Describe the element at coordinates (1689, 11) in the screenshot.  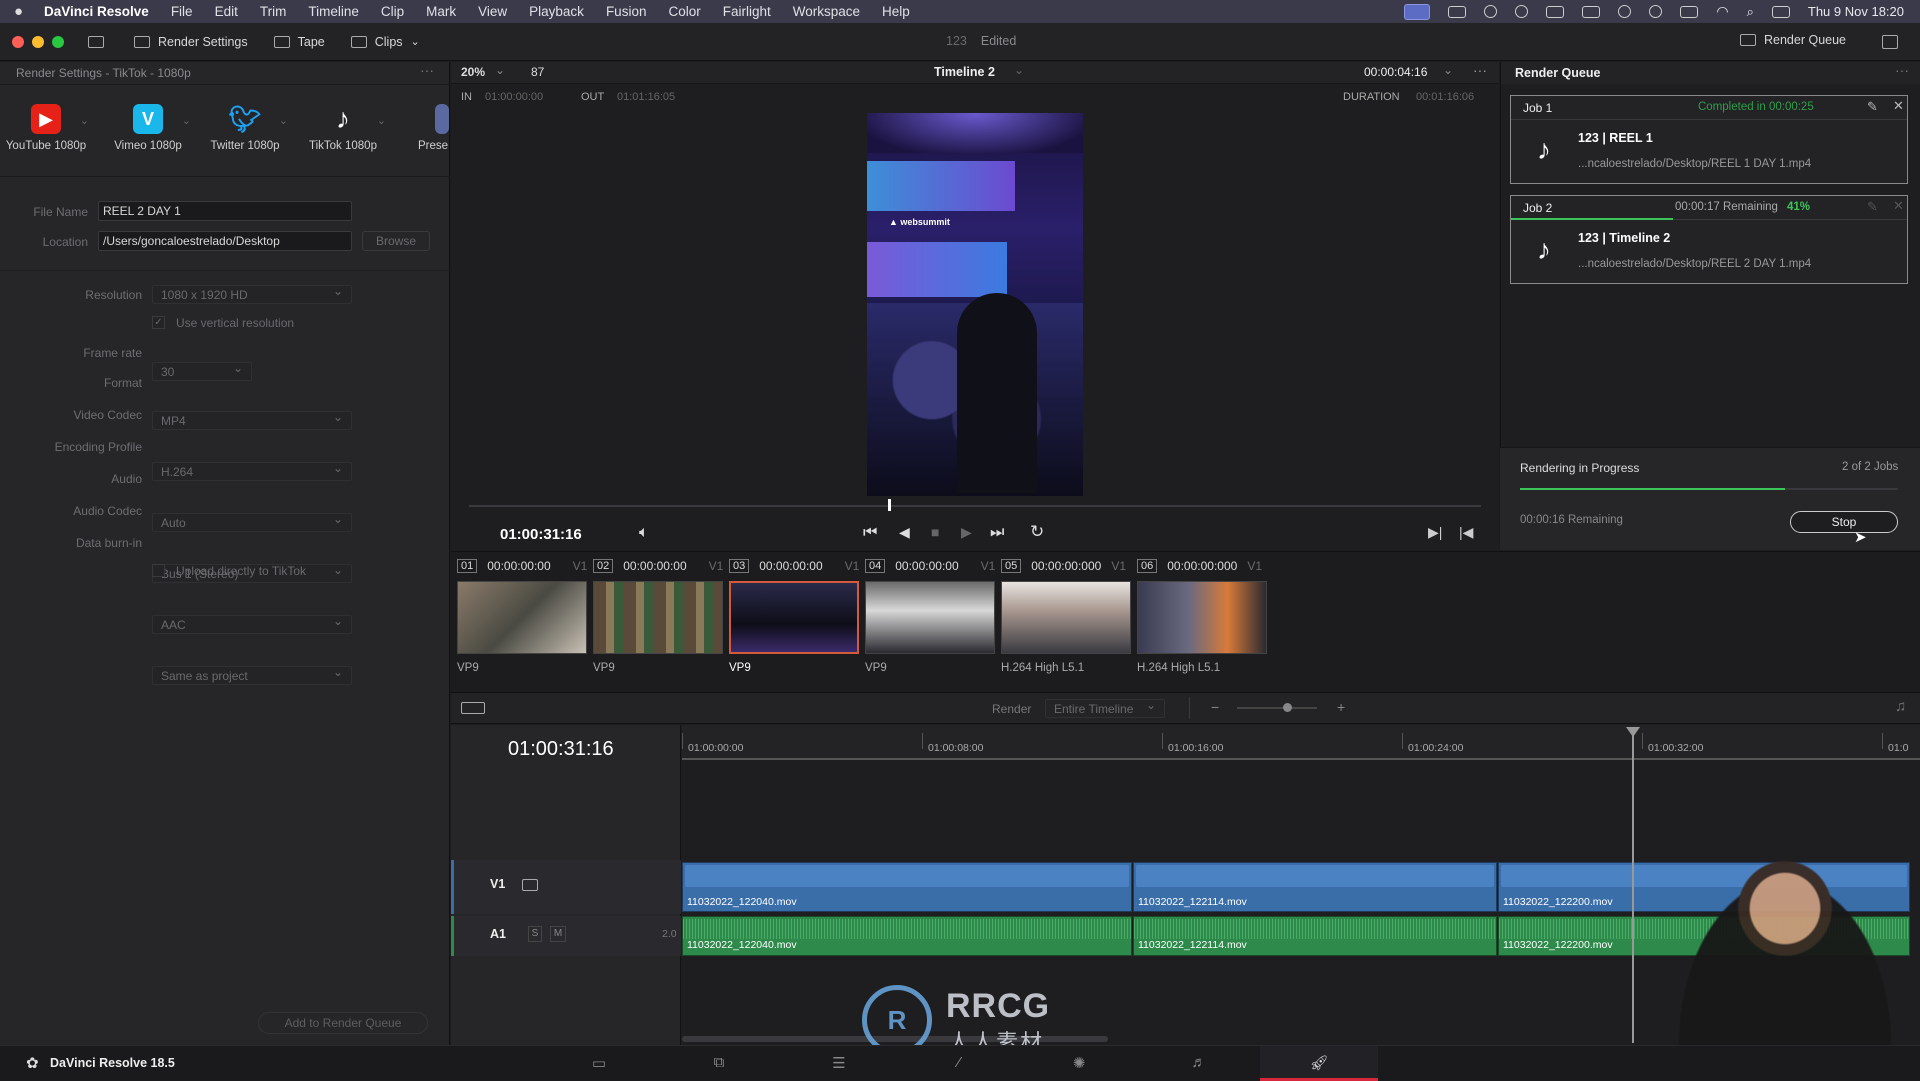
I see `battery-icon` at that location.